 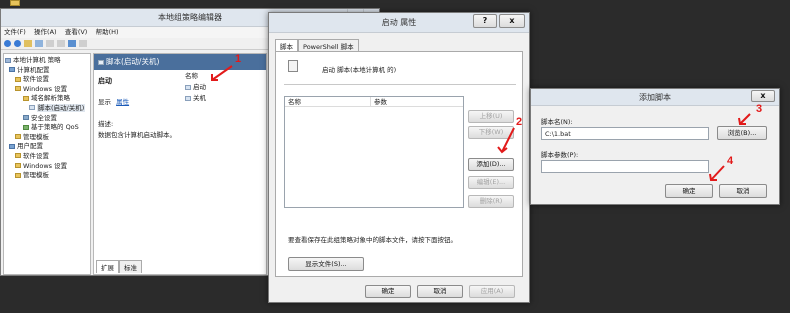 What do you see at coordinates (519, 122) in the screenshot?
I see `annotation-label-2: 2` at bounding box center [519, 122].